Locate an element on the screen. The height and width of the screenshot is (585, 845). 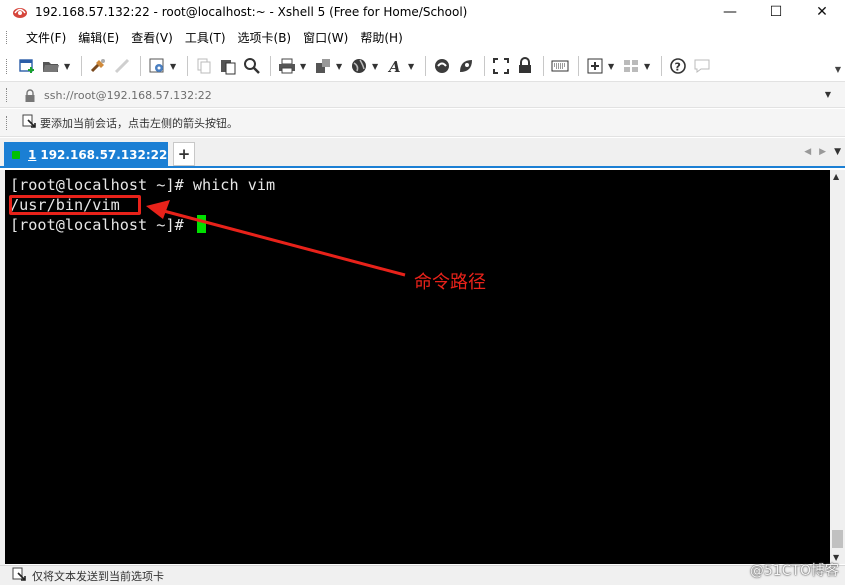
copy-button is located at coordinates (204, 66).